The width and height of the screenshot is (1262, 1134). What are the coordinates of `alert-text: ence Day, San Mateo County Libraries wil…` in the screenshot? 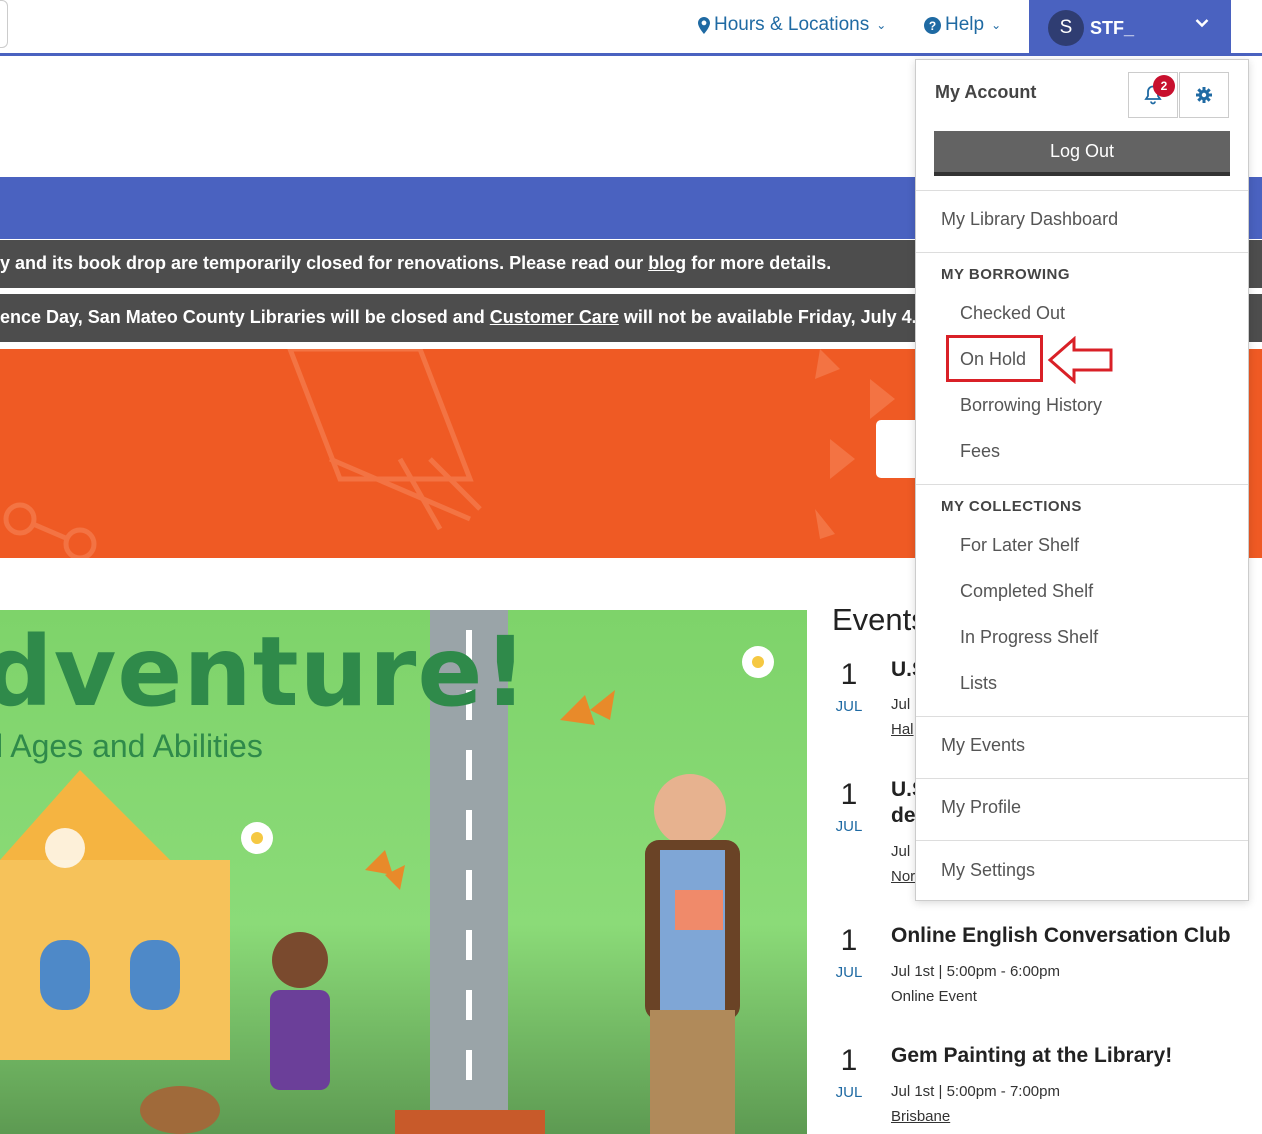 It's located at (245, 317).